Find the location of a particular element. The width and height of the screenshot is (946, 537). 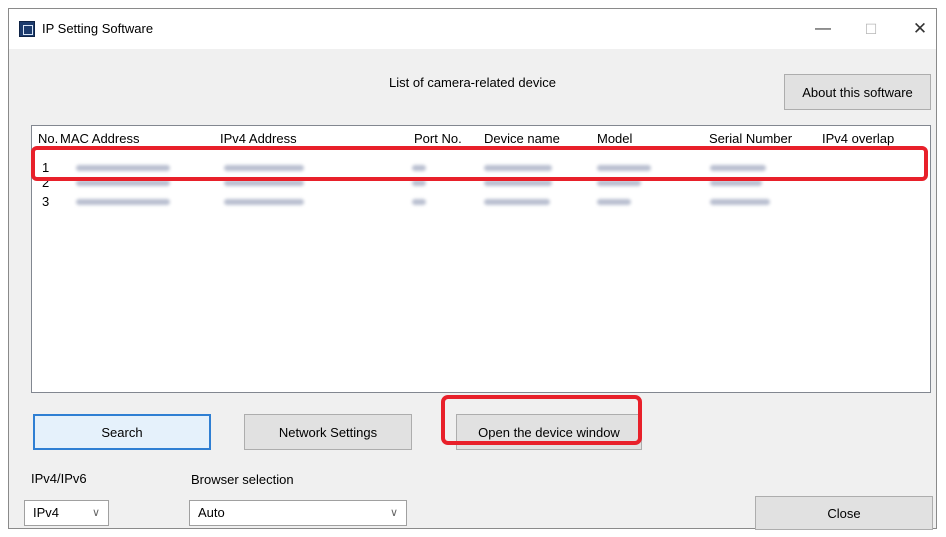

column-header-model: Model is located at coordinates (614, 138).